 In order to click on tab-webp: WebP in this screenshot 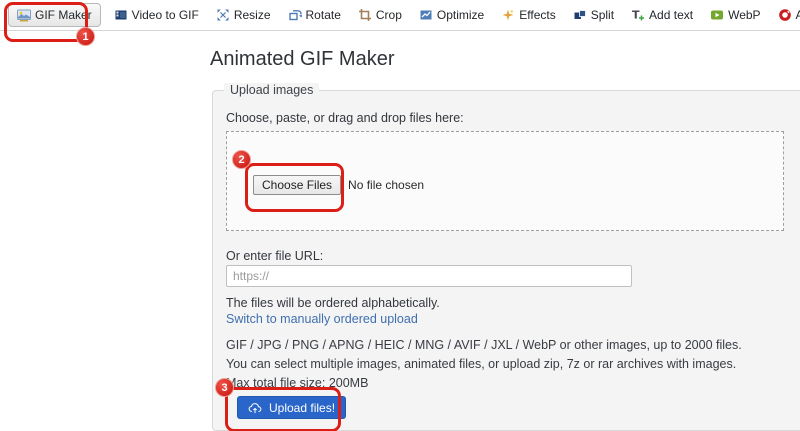, I will do `click(735, 15)`.